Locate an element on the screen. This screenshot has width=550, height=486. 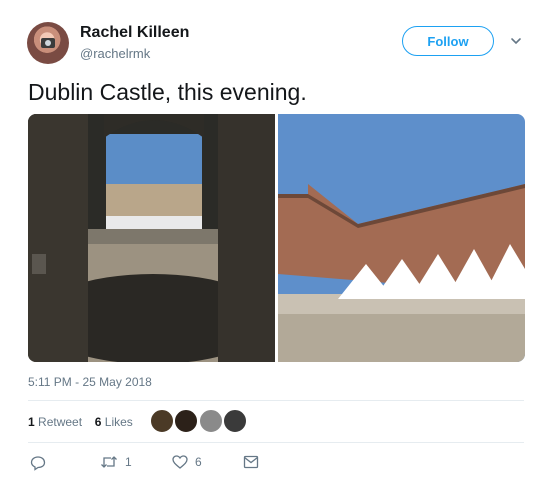
chevron-down-icon is located at coordinates (516, 41).